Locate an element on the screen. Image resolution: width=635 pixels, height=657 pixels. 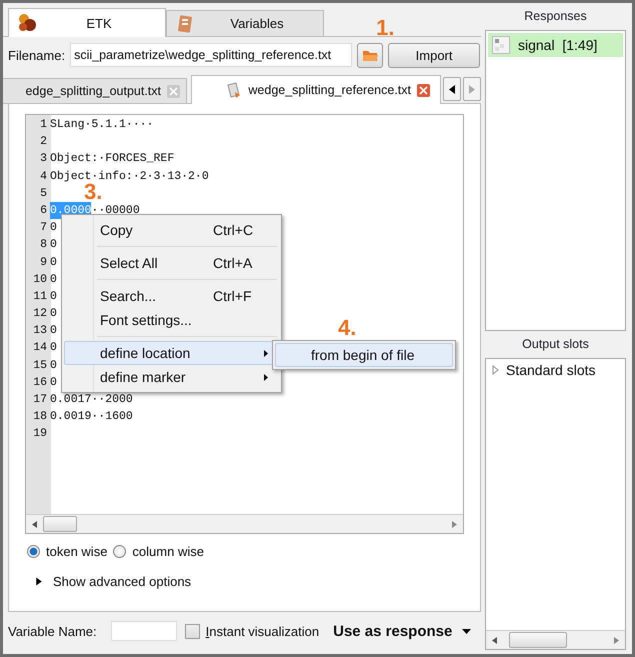
menu-item: define marker is located at coordinates (171, 377).